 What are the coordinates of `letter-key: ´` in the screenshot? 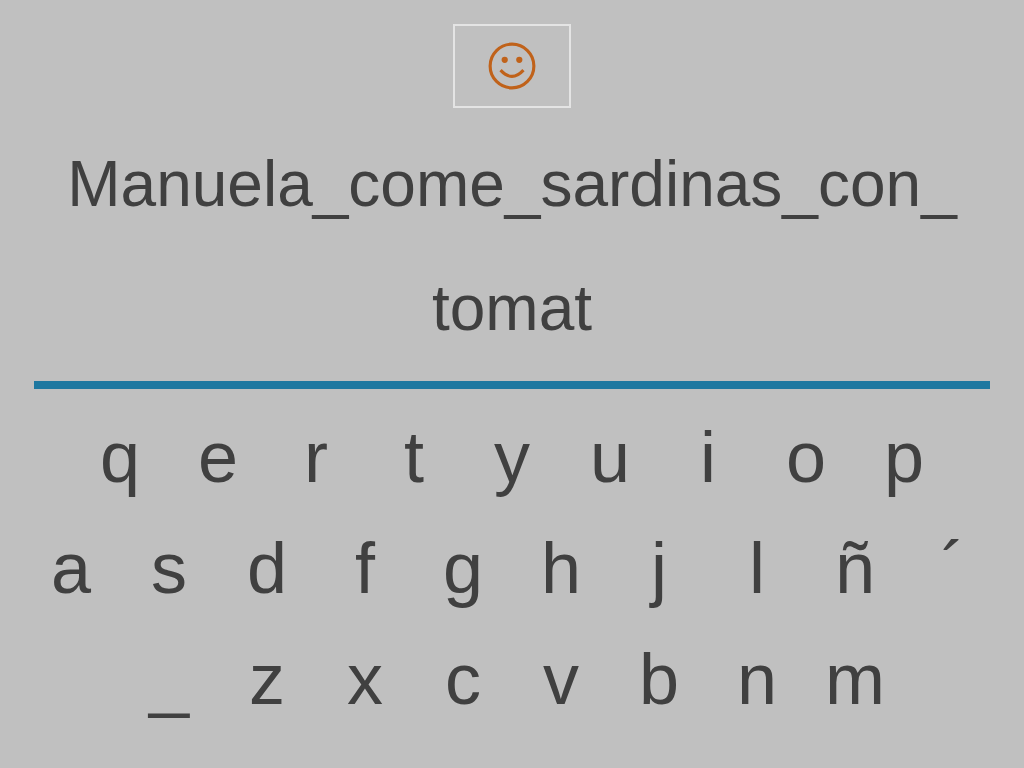 It's located at (953, 567).